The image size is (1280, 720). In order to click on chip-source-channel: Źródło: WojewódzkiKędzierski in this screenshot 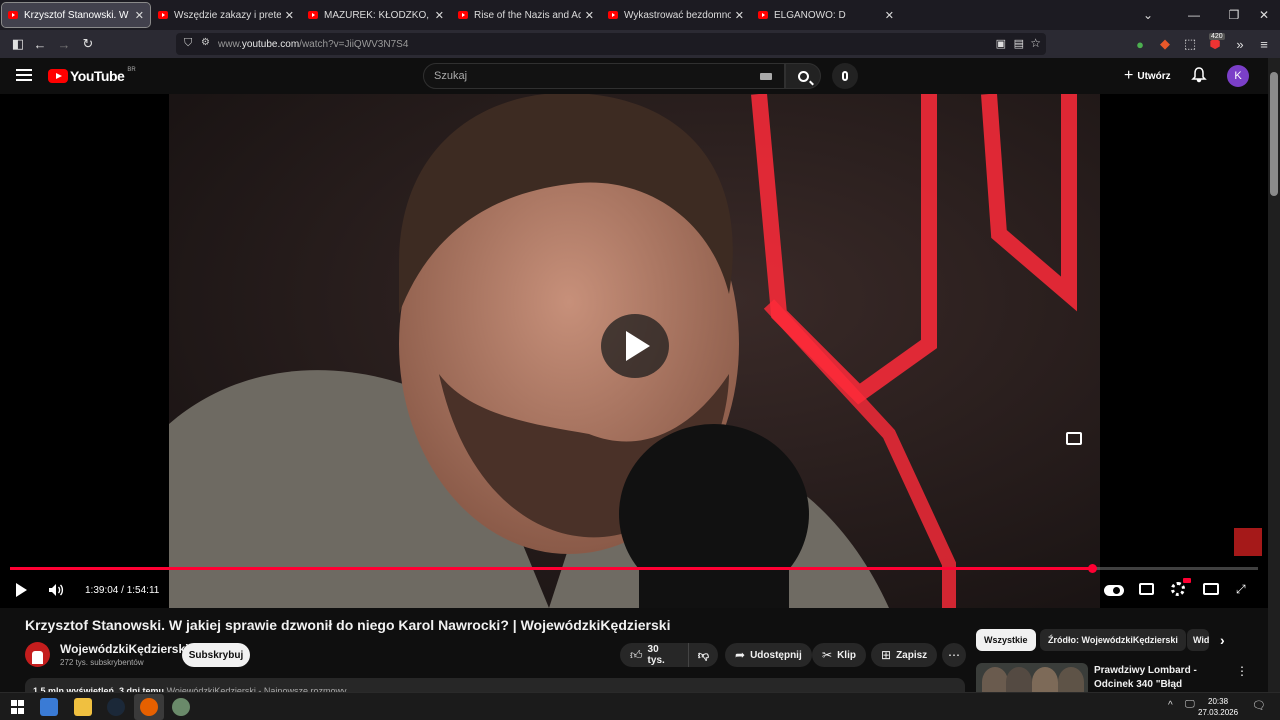, I will do `click(1113, 640)`.